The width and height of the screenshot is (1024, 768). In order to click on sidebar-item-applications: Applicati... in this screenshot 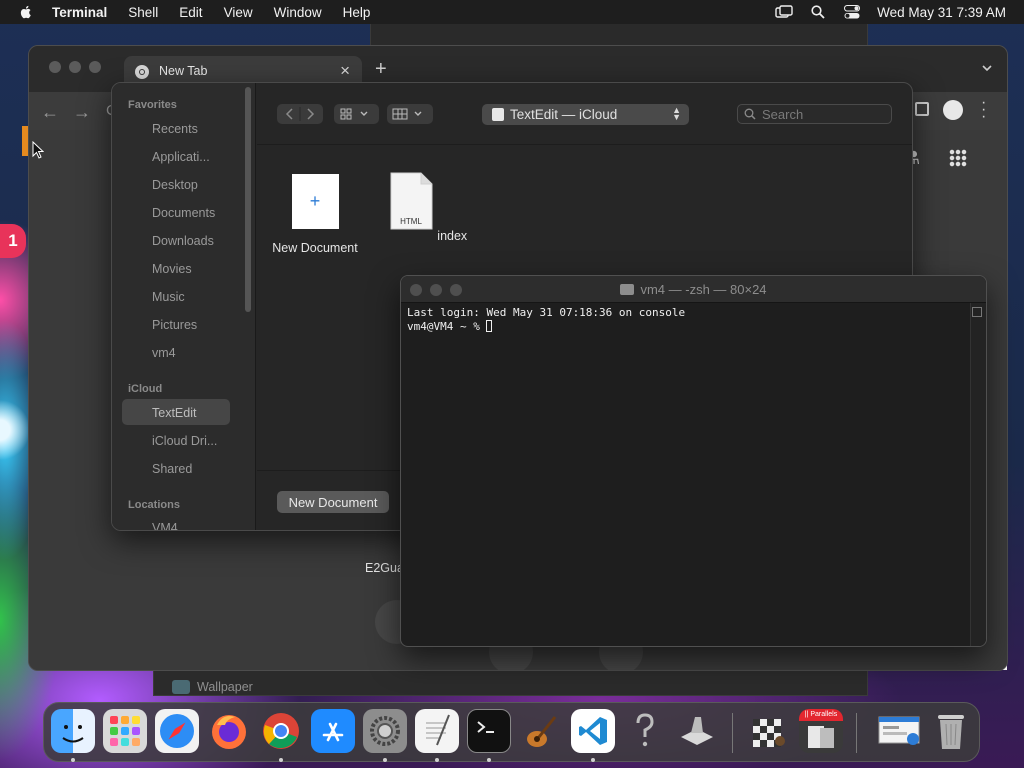, I will do `click(181, 157)`.